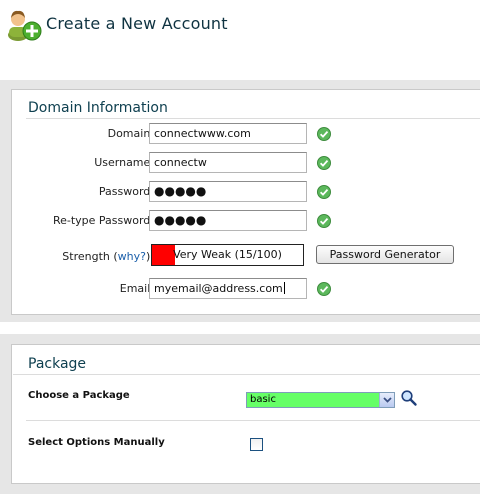  Describe the element at coordinates (130, 133) in the screenshot. I see `domain-label: Domain:` at that location.